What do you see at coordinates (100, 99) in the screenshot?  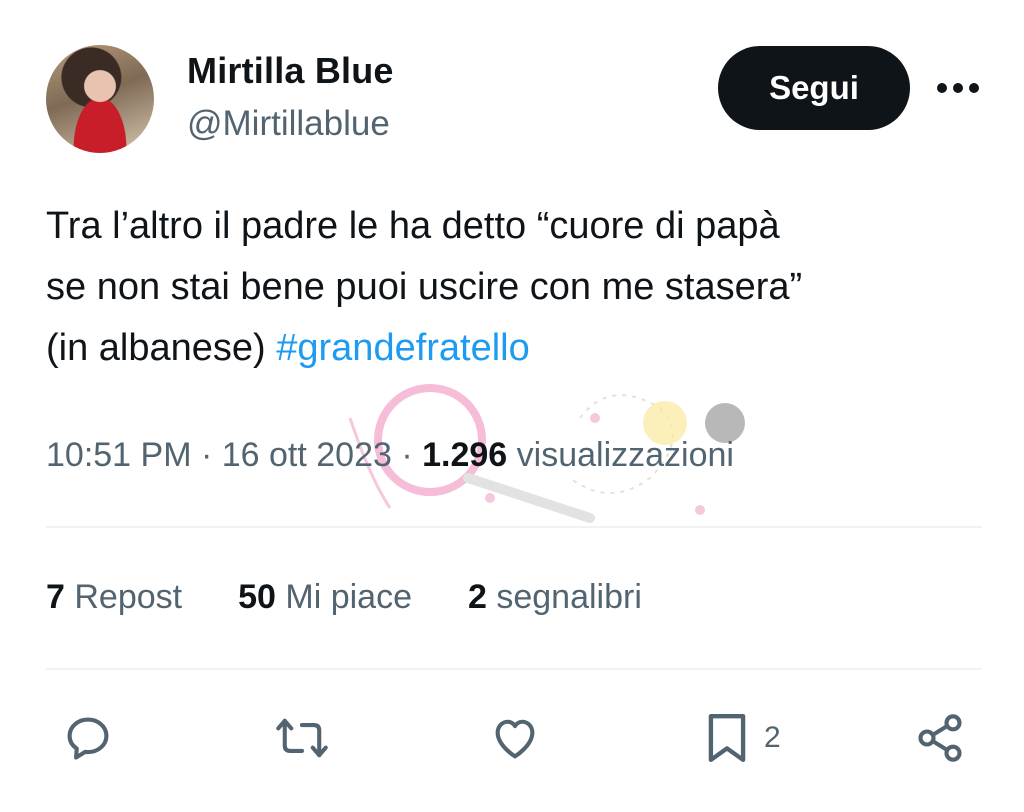 I see `avatar` at bounding box center [100, 99].